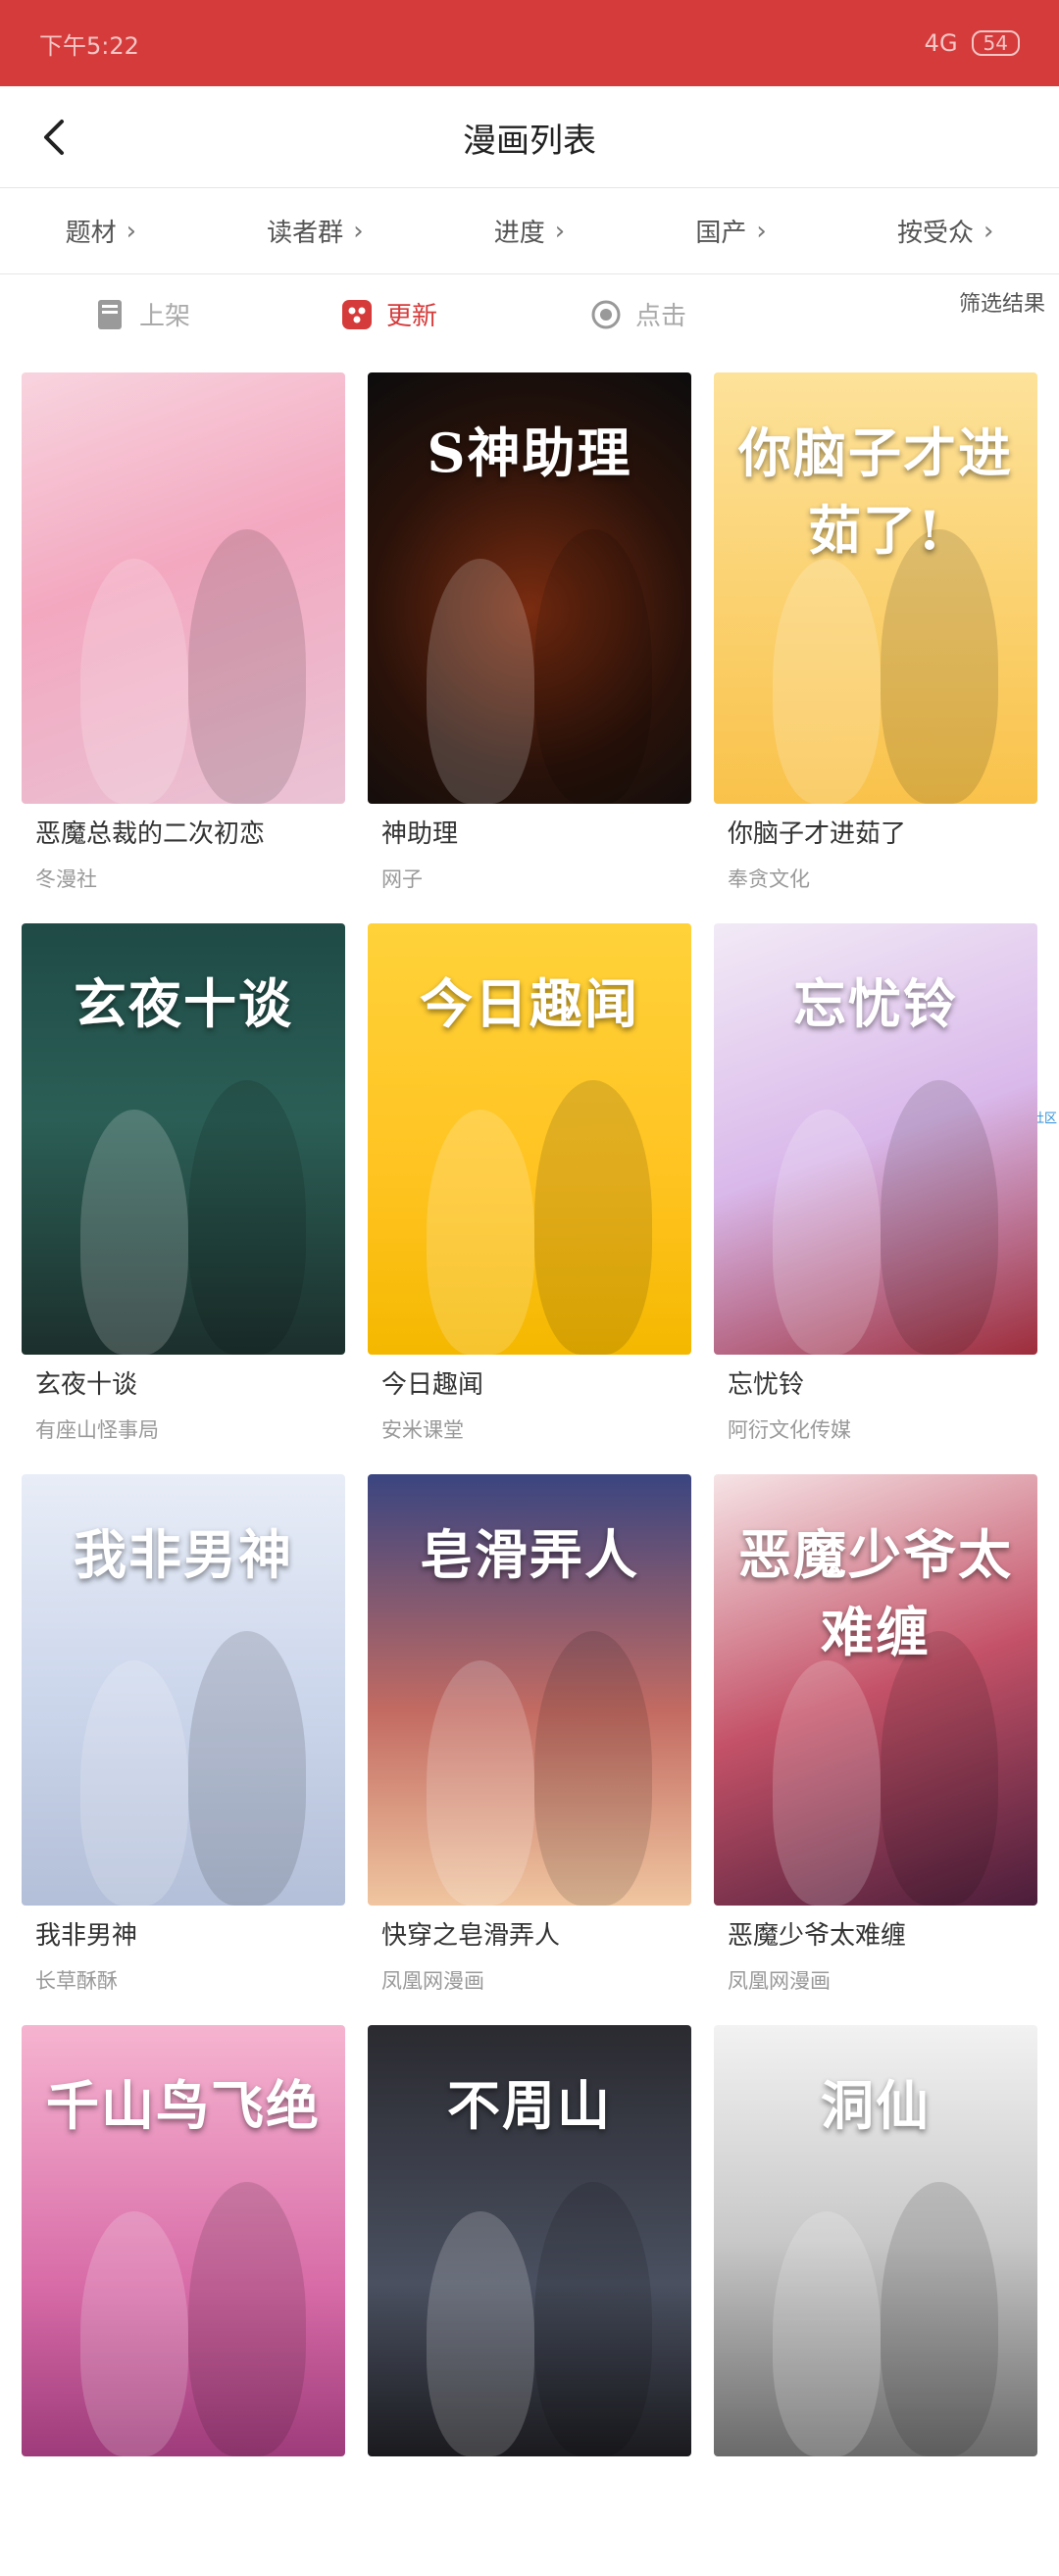 This screenshot has width=1059, height=2576. I want to click on comic-cover: 玄夜十谈, so click(183, 1139).